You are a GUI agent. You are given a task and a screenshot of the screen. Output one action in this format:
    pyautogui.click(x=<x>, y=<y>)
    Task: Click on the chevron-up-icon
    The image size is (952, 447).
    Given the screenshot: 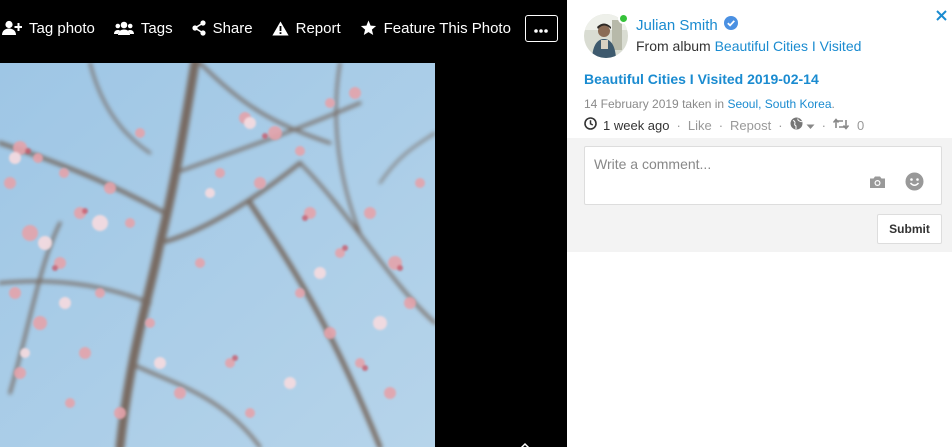 What is the action you would take?
    pyautogui.click(x=525, y=442)
    